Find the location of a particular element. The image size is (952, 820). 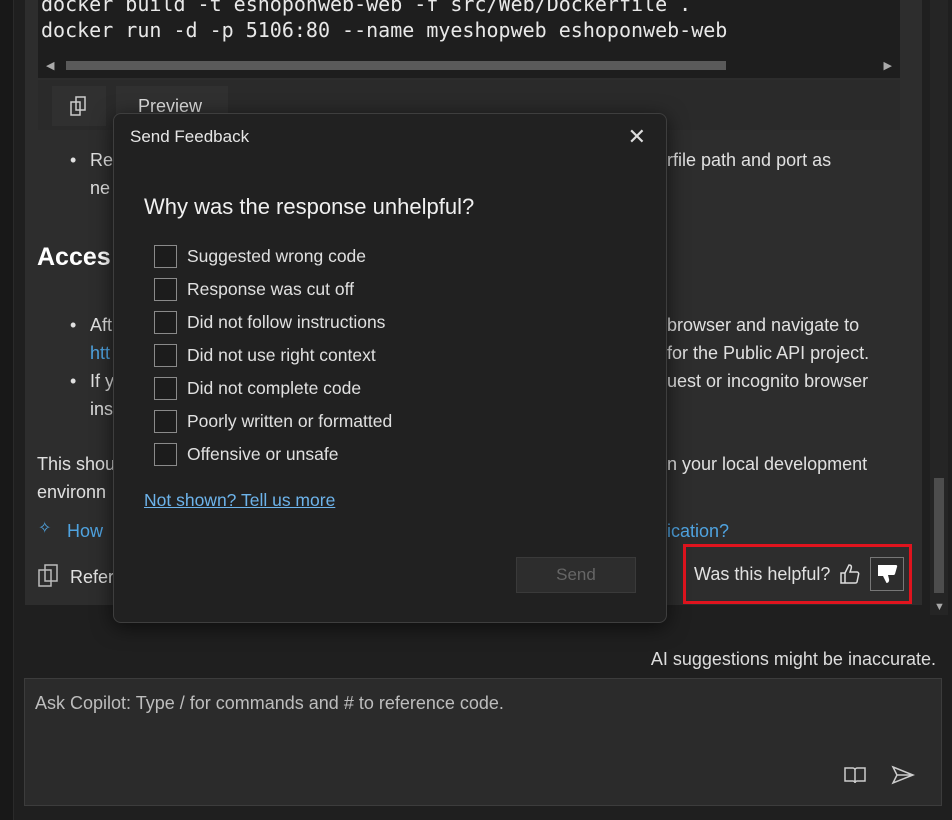

option-cut-off: Response was cut off is located at coordinates (254, 289).